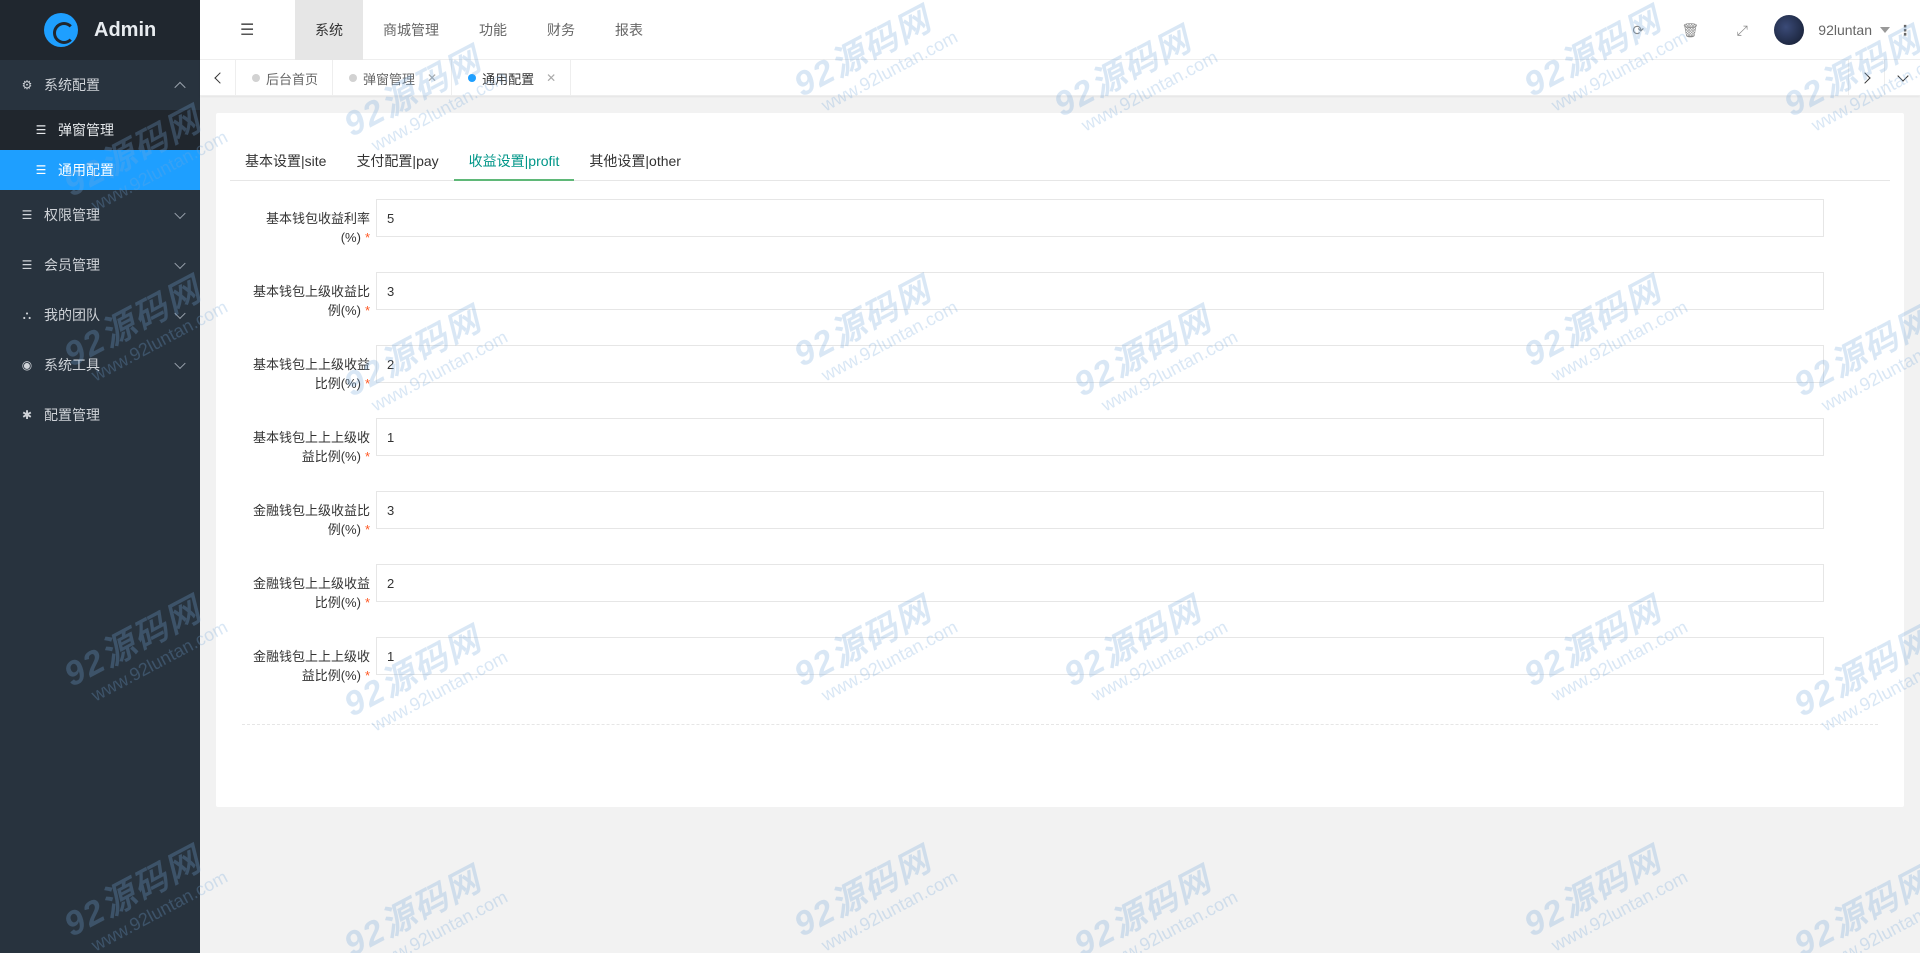  I want to click on nav-system: 系统, so click(329, 30).